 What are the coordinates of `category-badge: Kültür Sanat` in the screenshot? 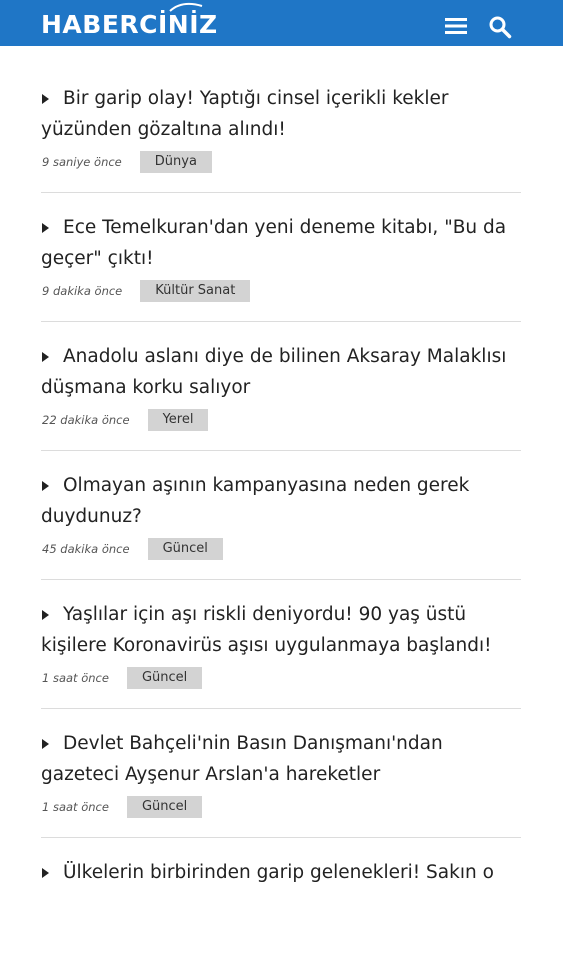 It's located at (195, 291).